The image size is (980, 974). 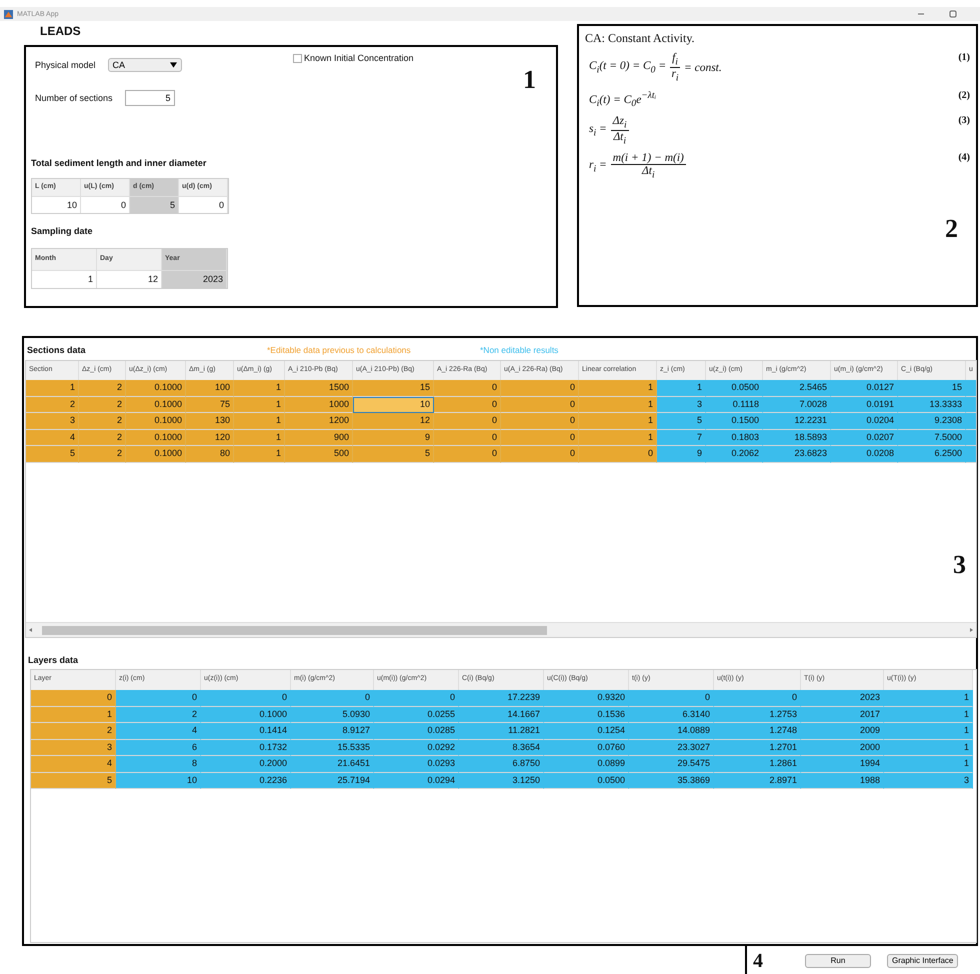 I want to click on table-cell: 0.0207, so click(x=864, y=438).